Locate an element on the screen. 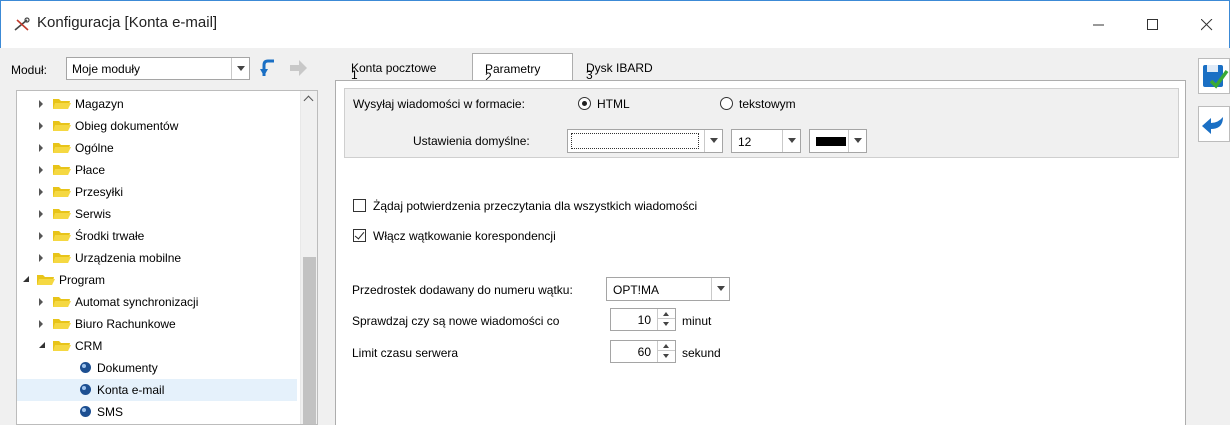 Image resolution: width=1230 pixels, height=425 pixels. save-disk-icon is located at coordinates (1216, 77).